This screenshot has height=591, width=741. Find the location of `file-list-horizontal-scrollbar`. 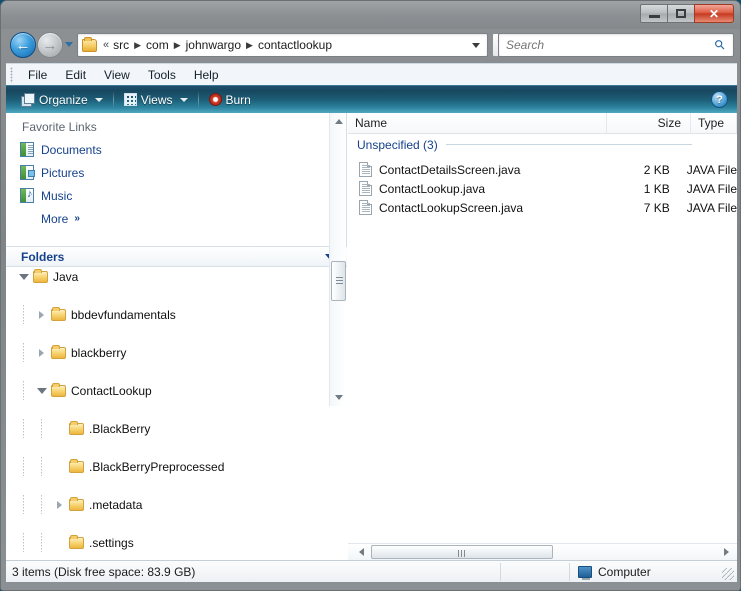

file-list-horizontal-scrollbar is located at coordinates (542, 551).